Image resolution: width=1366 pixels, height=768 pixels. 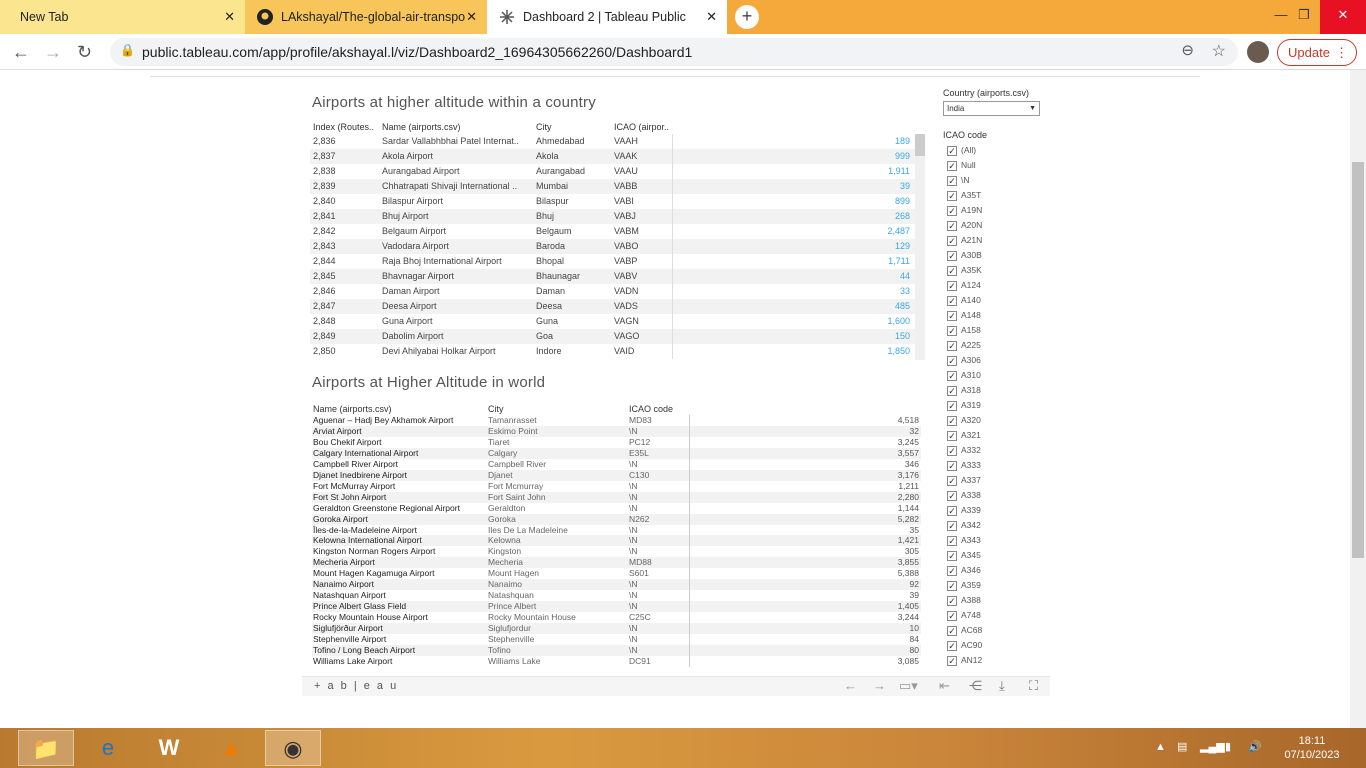 I want to click on icao-checkbox-item: ✓ A748, so click(x=964, y=616).